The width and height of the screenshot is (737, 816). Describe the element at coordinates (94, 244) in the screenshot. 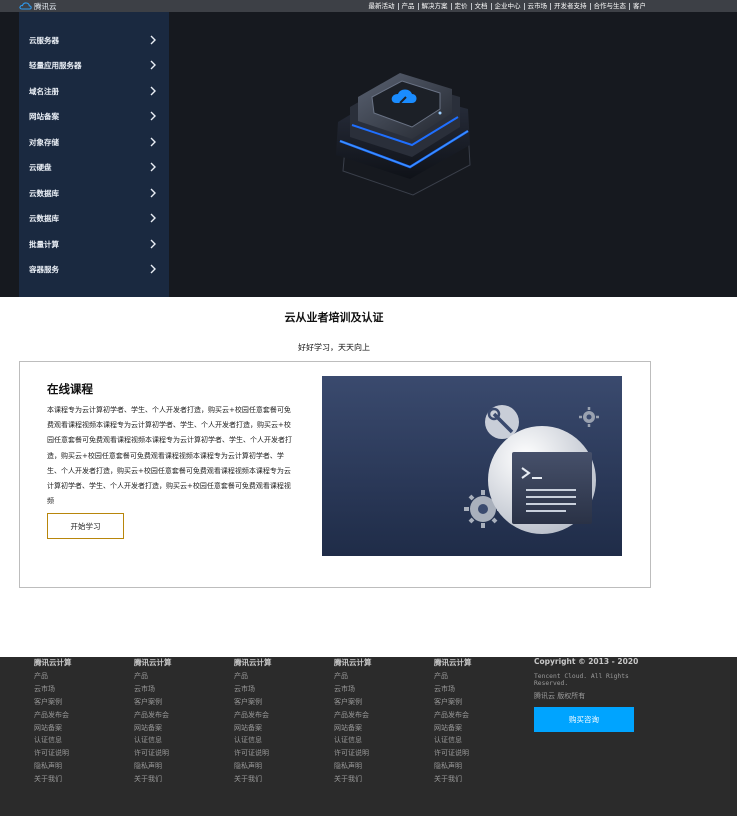

I see `sidebar-item-batch: 批量计算` at that location.